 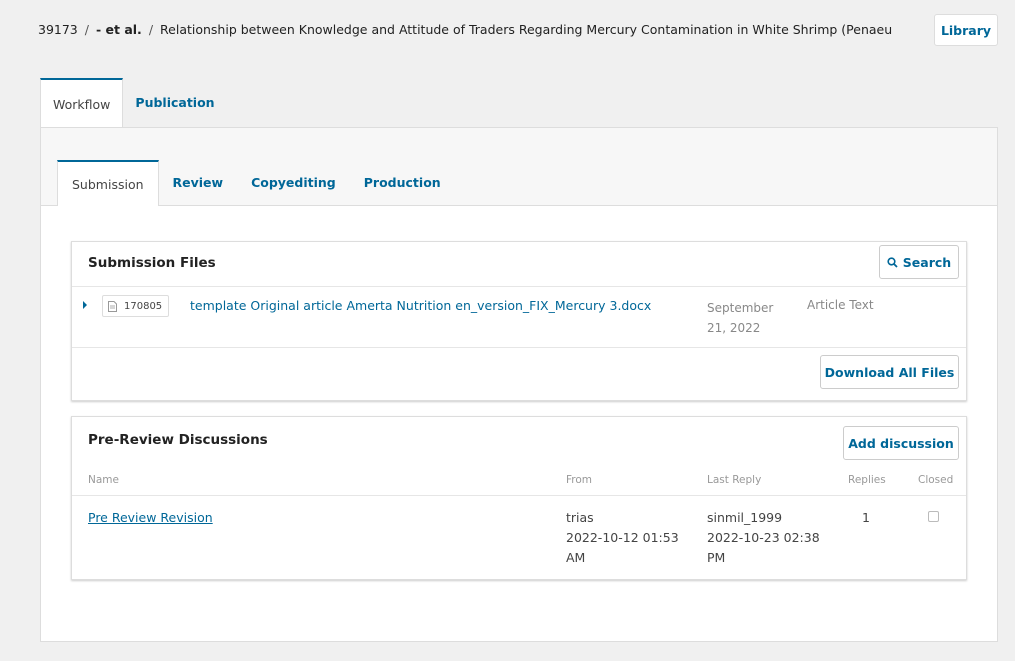 I want to click on caret-right-icon, so click(x=85, y=305).